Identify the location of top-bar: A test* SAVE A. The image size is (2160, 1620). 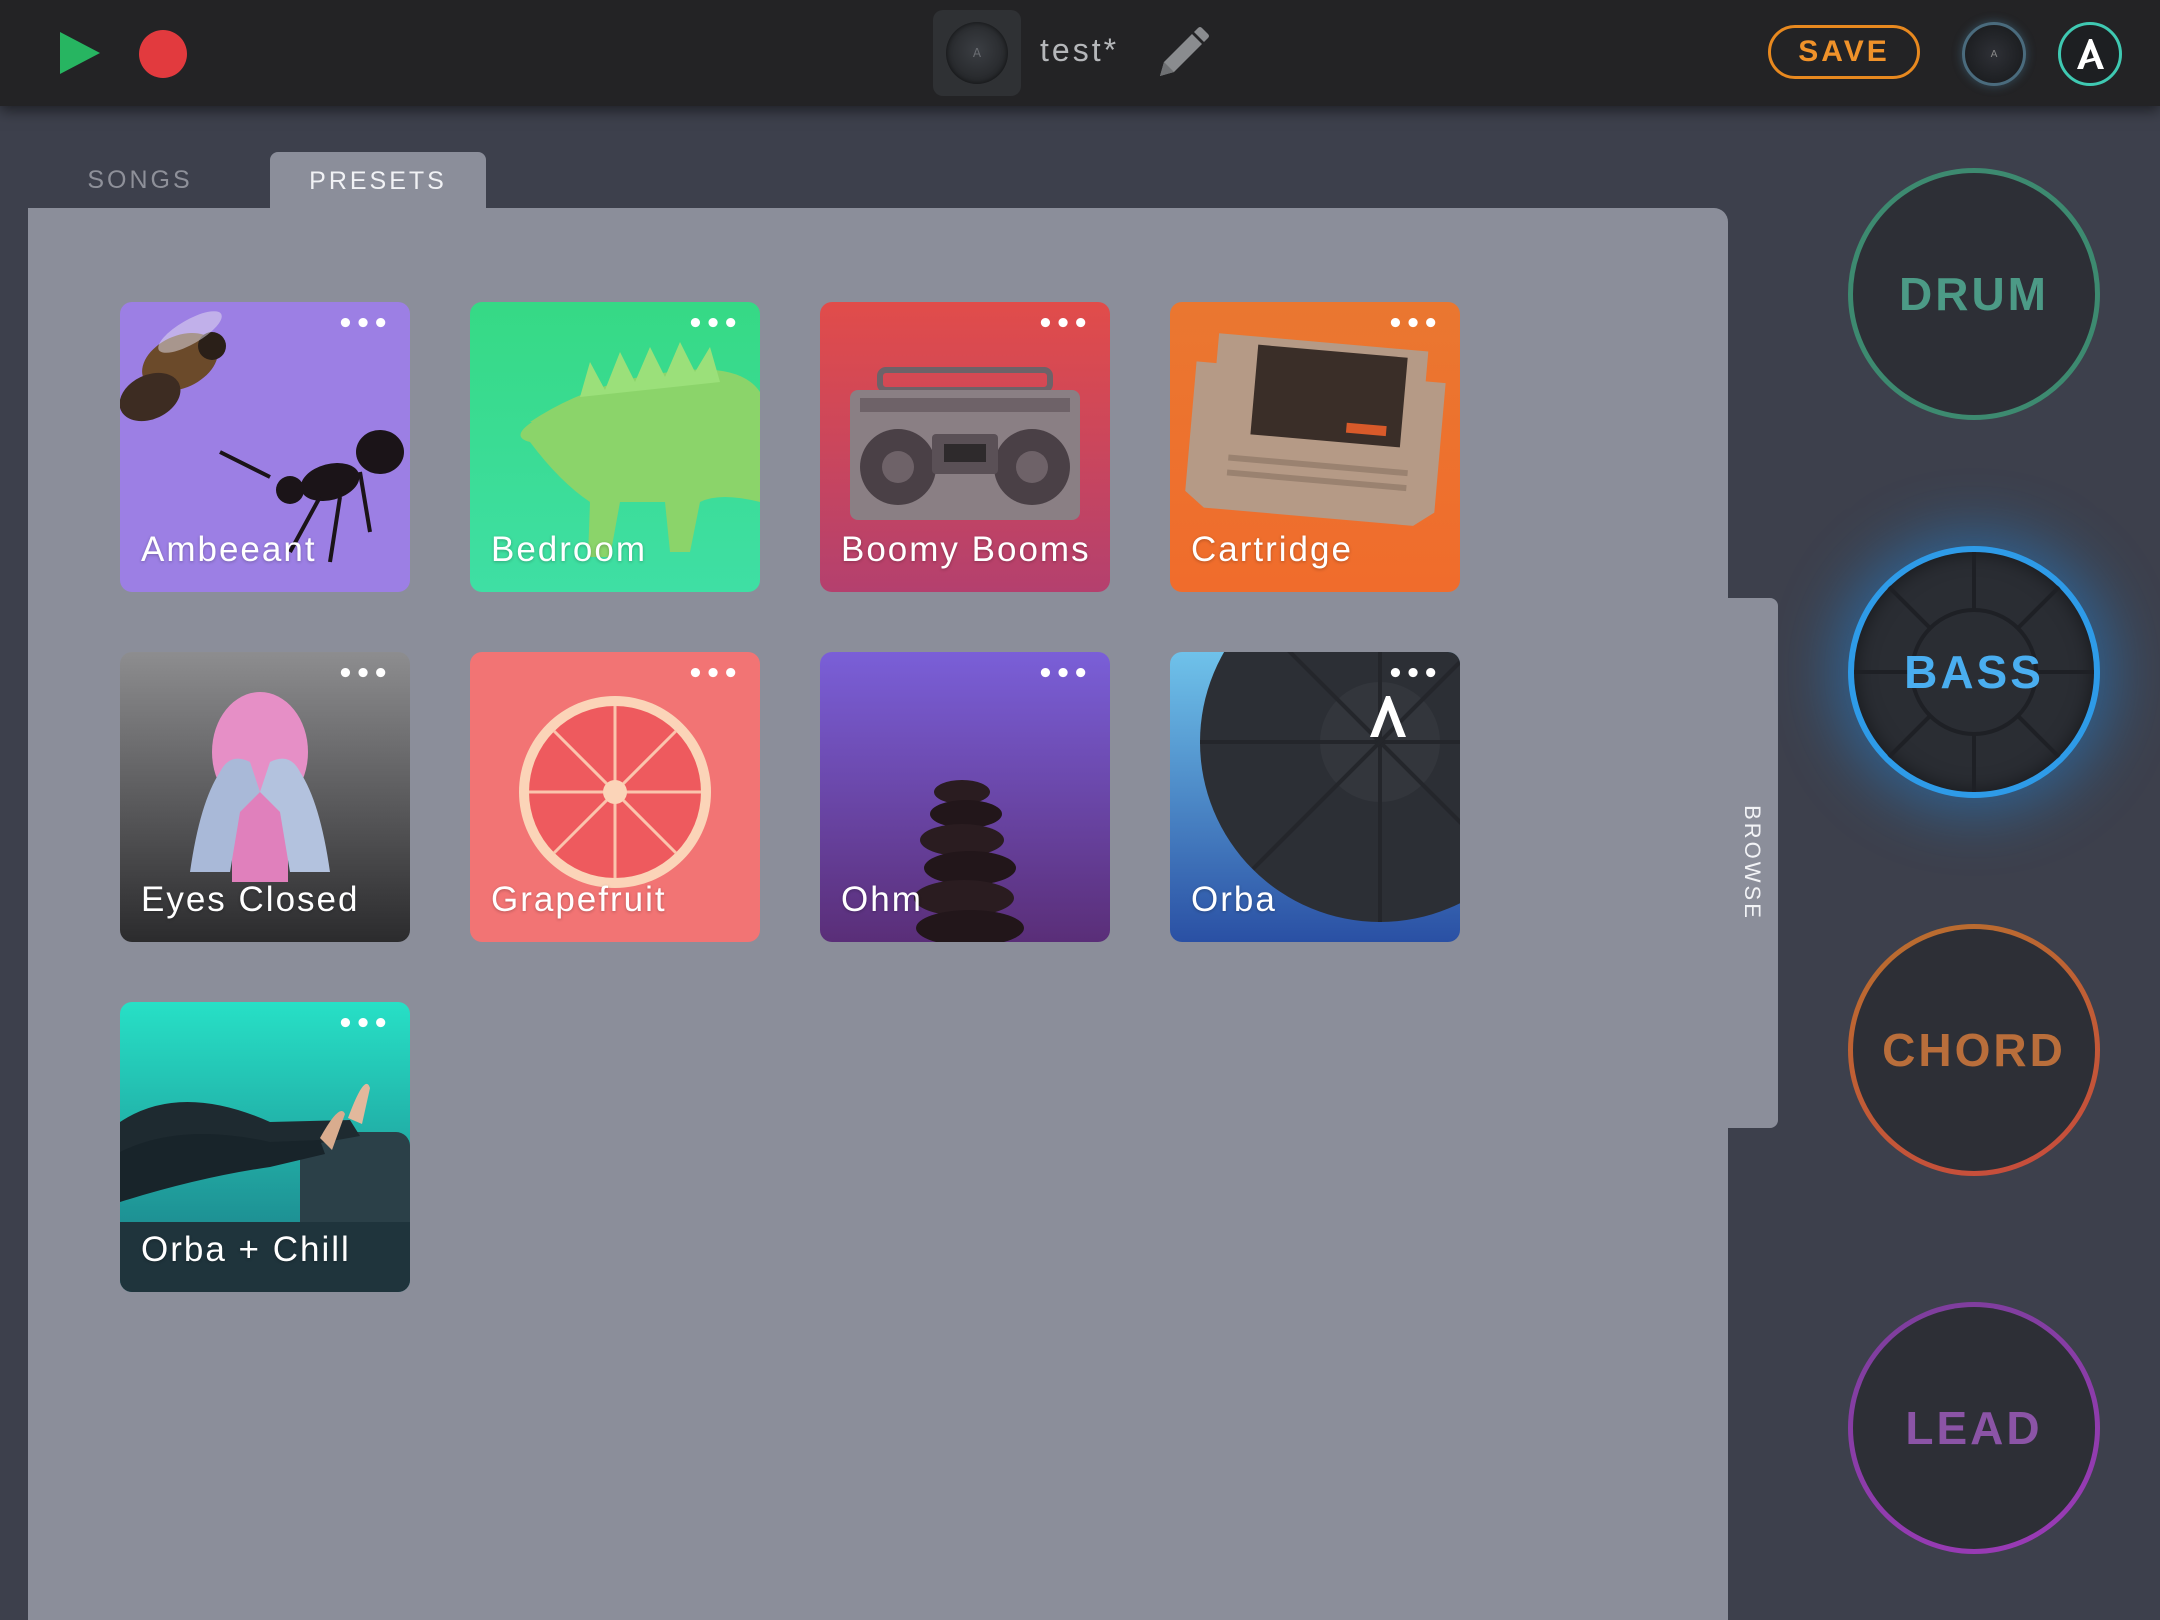
(1080, 53).